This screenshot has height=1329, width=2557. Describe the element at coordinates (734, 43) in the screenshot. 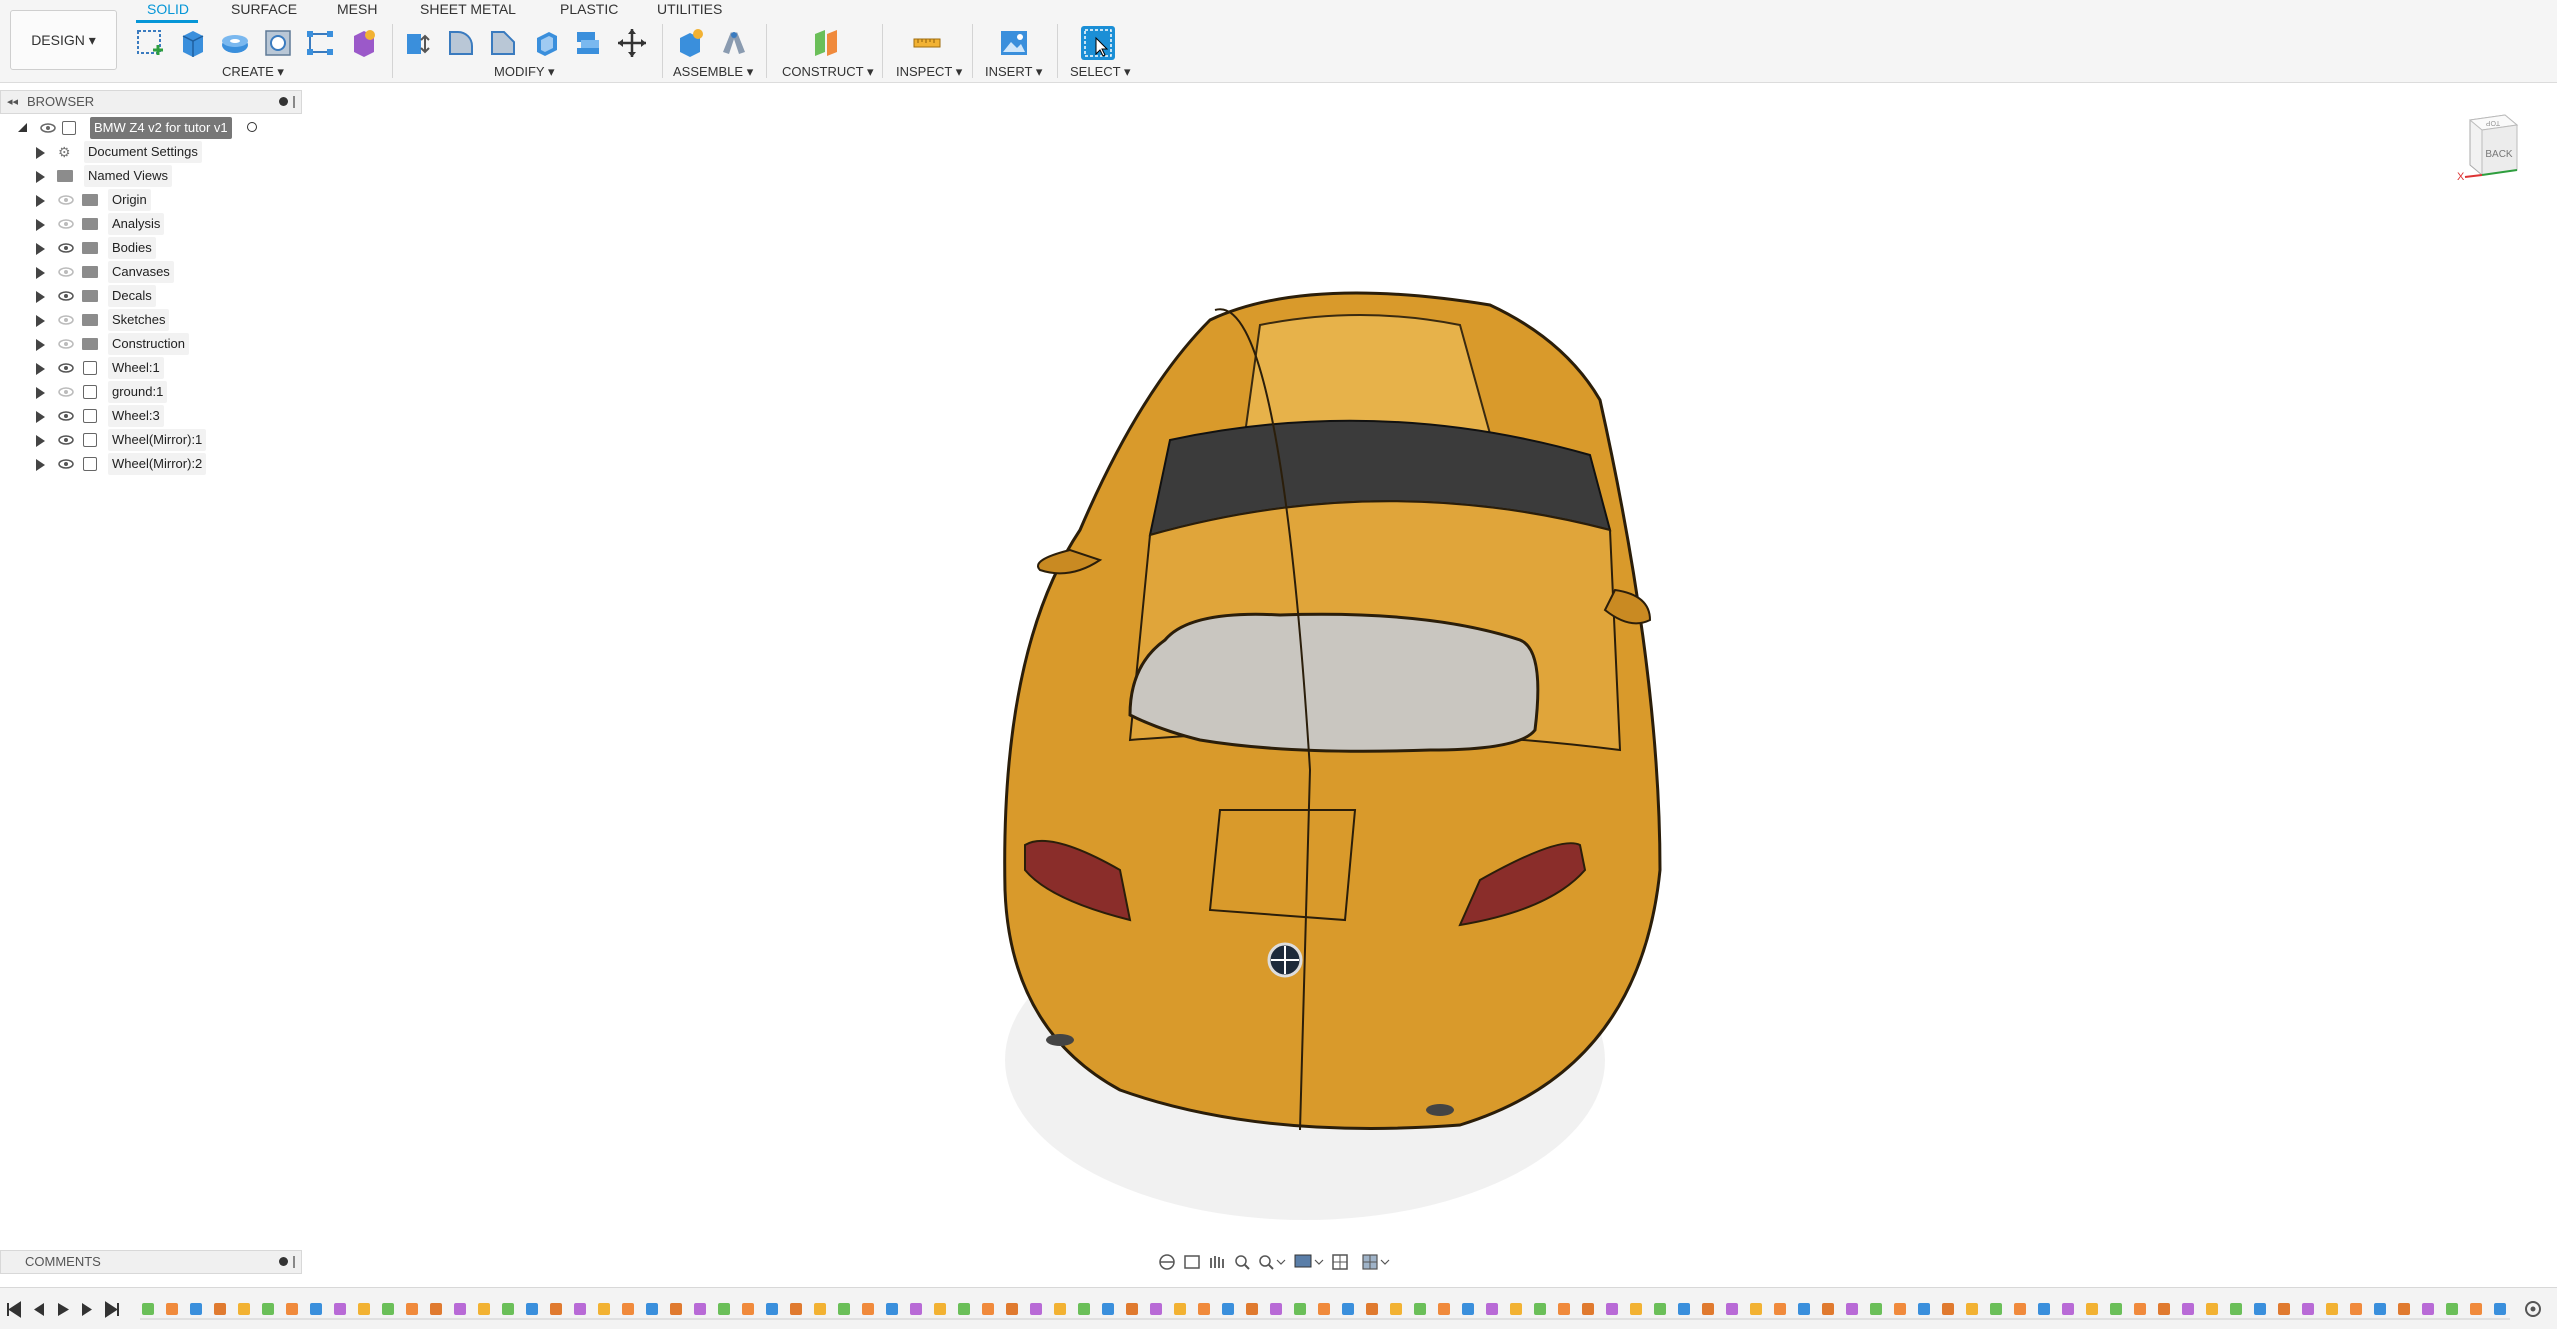

I see `joint-icon` at that location.